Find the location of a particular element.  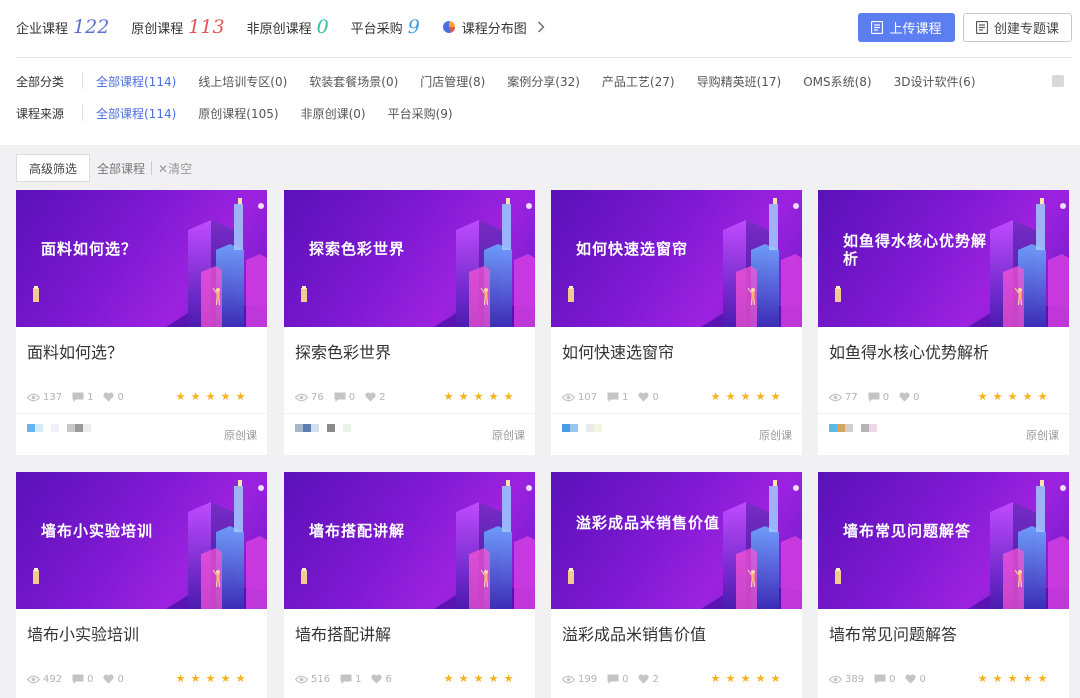

course-card: 如何快速选窗帘 如何快速选窗帘 107 1 0 ★ ★ ★ ★ ★ 原创课 is located at coordinates (676, 322).